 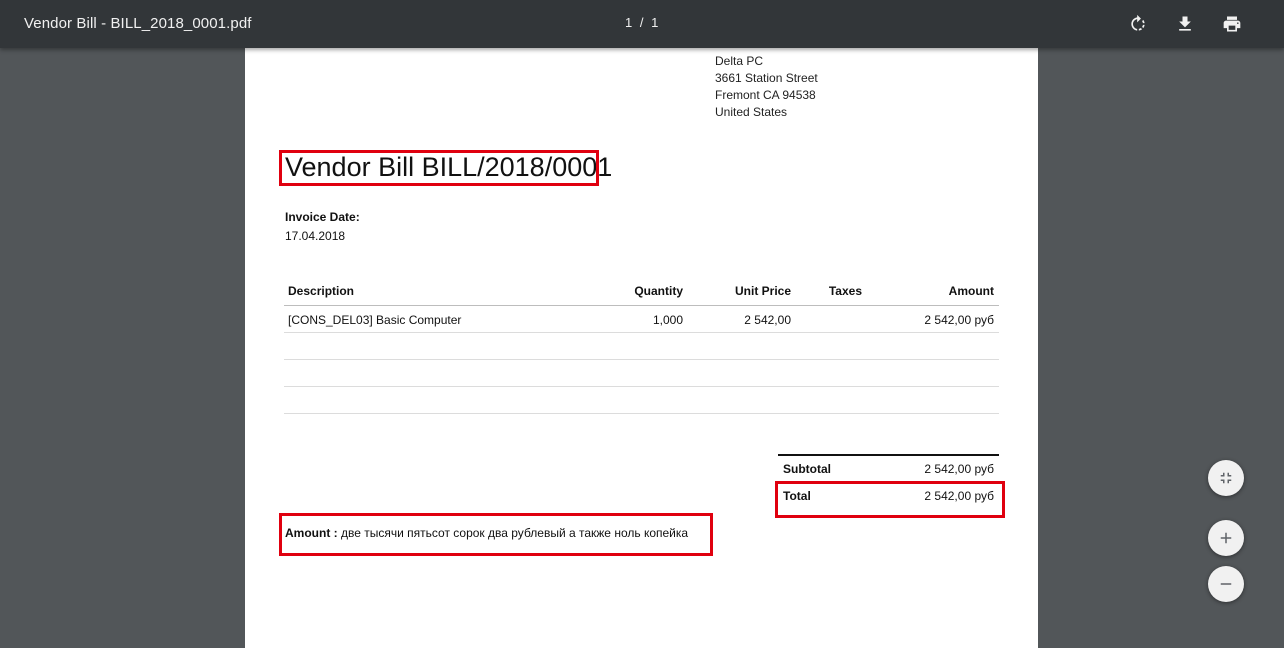 I want to click on zoom-in-icon, so click(x=1226, y=538).